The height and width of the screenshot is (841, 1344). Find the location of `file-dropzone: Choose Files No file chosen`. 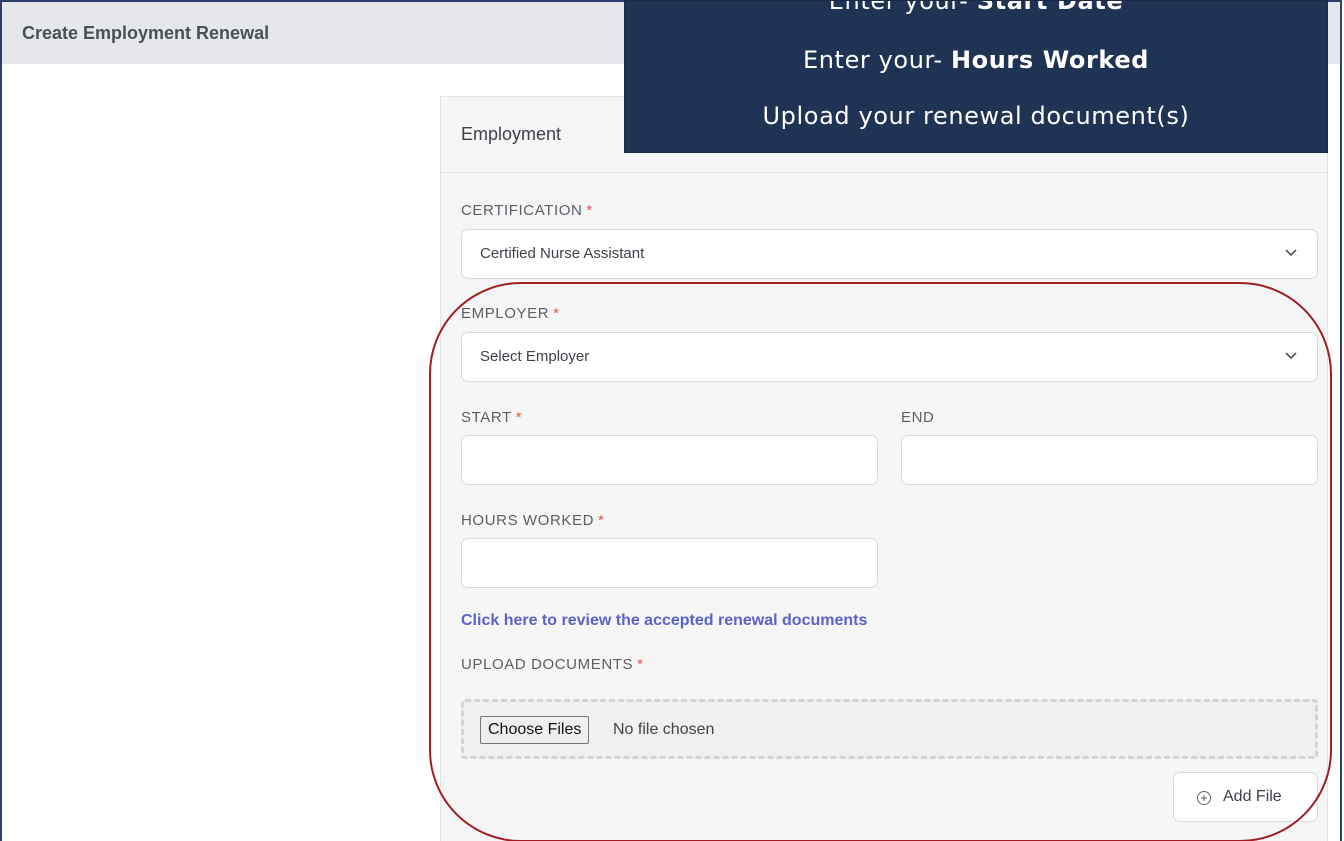

file-dropzone: Choose Files No file chosen is located at coordinates (889, 729).